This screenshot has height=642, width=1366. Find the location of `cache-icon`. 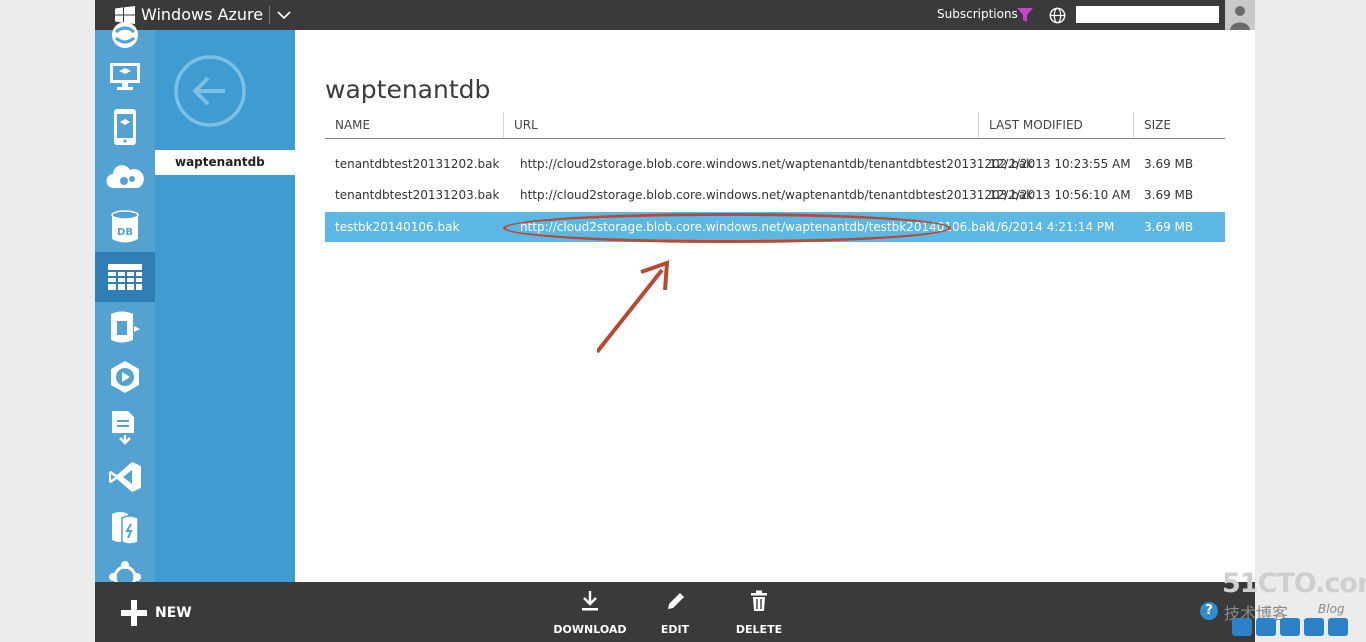

cache-icon is located at coordinates (125, 528).